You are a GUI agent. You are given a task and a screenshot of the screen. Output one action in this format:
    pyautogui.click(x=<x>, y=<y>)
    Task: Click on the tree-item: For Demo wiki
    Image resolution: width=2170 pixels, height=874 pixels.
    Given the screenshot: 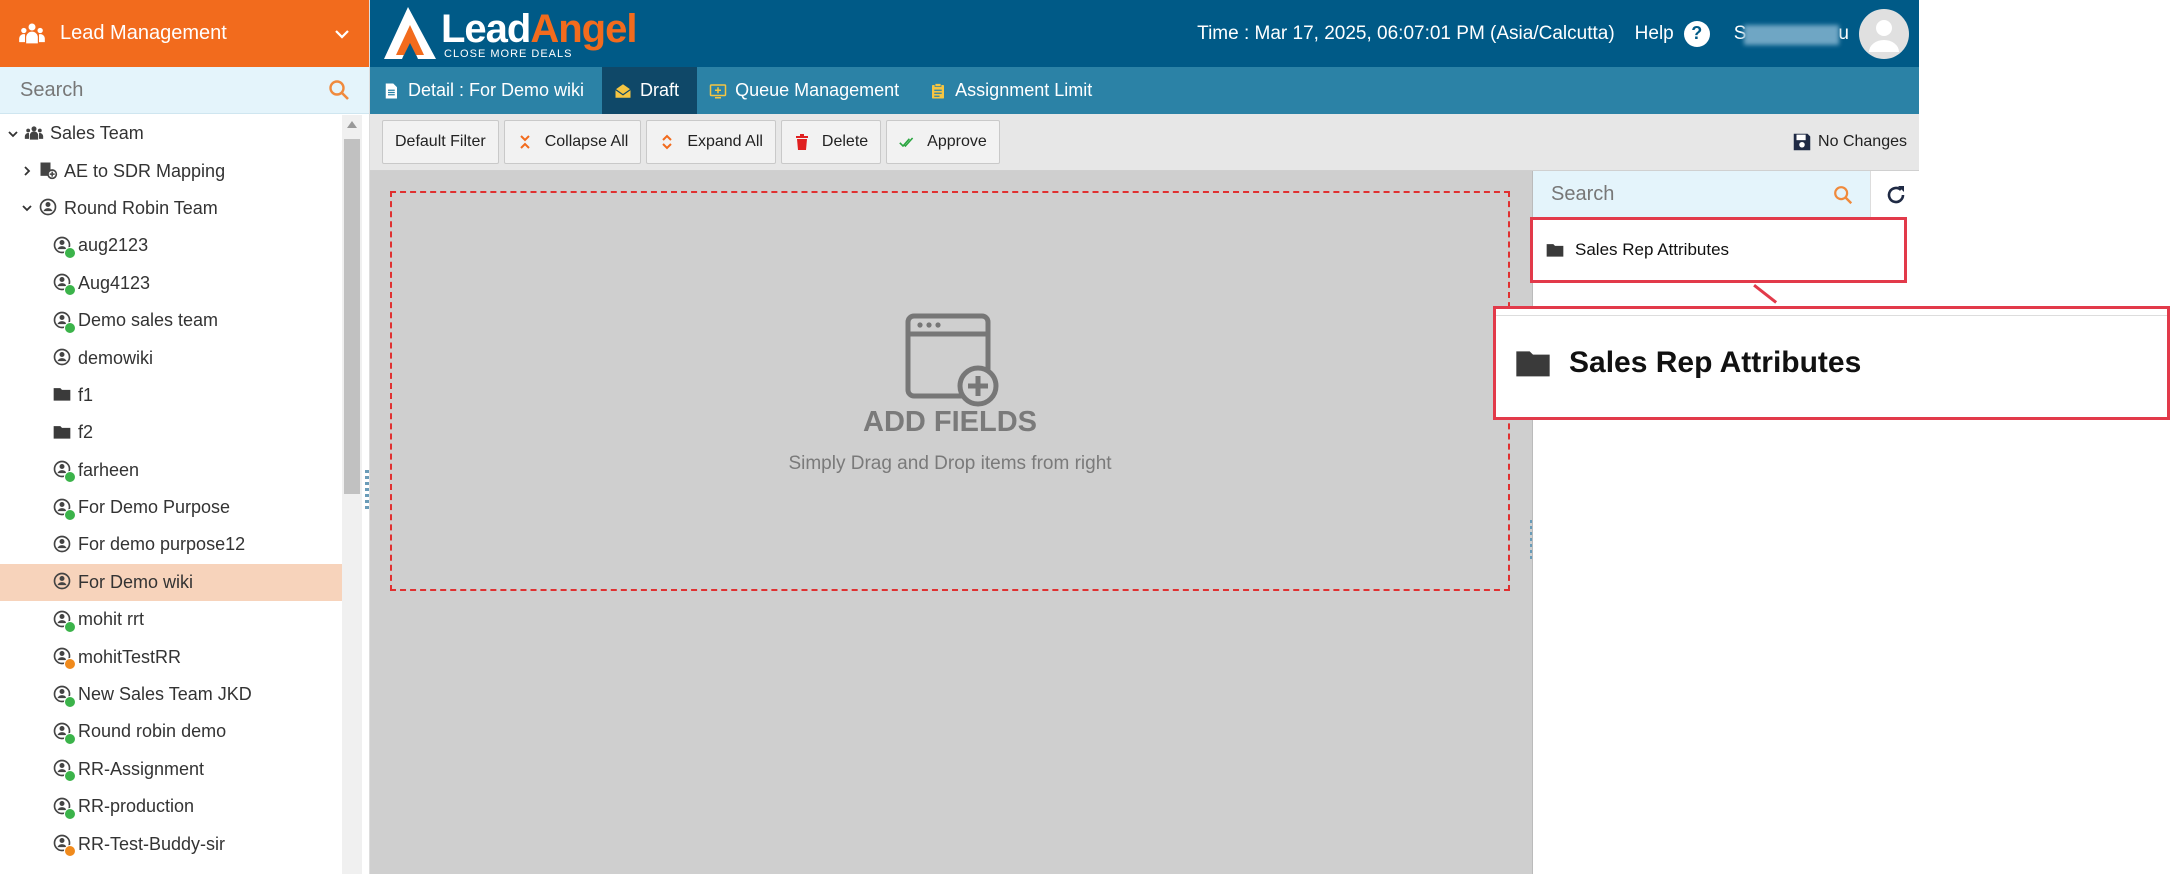 What is the action you would take?
    pyautogui.click(x=171, y=582)
    